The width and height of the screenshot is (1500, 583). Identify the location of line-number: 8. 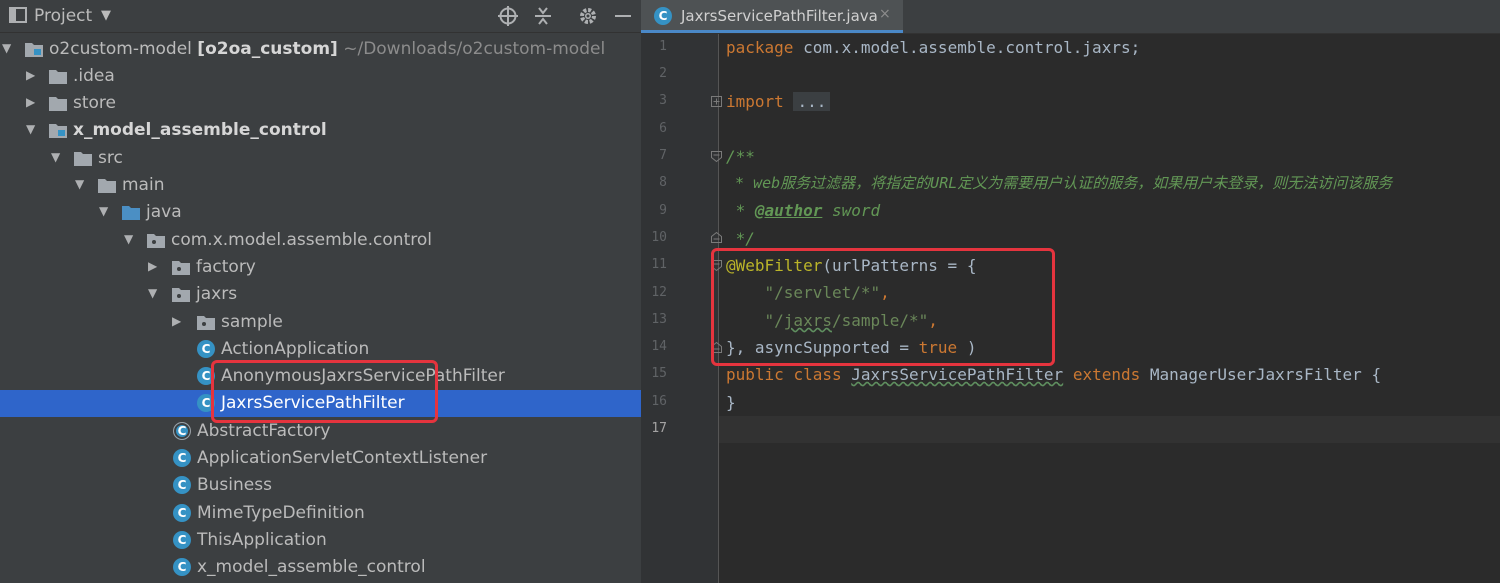
(663, 182).